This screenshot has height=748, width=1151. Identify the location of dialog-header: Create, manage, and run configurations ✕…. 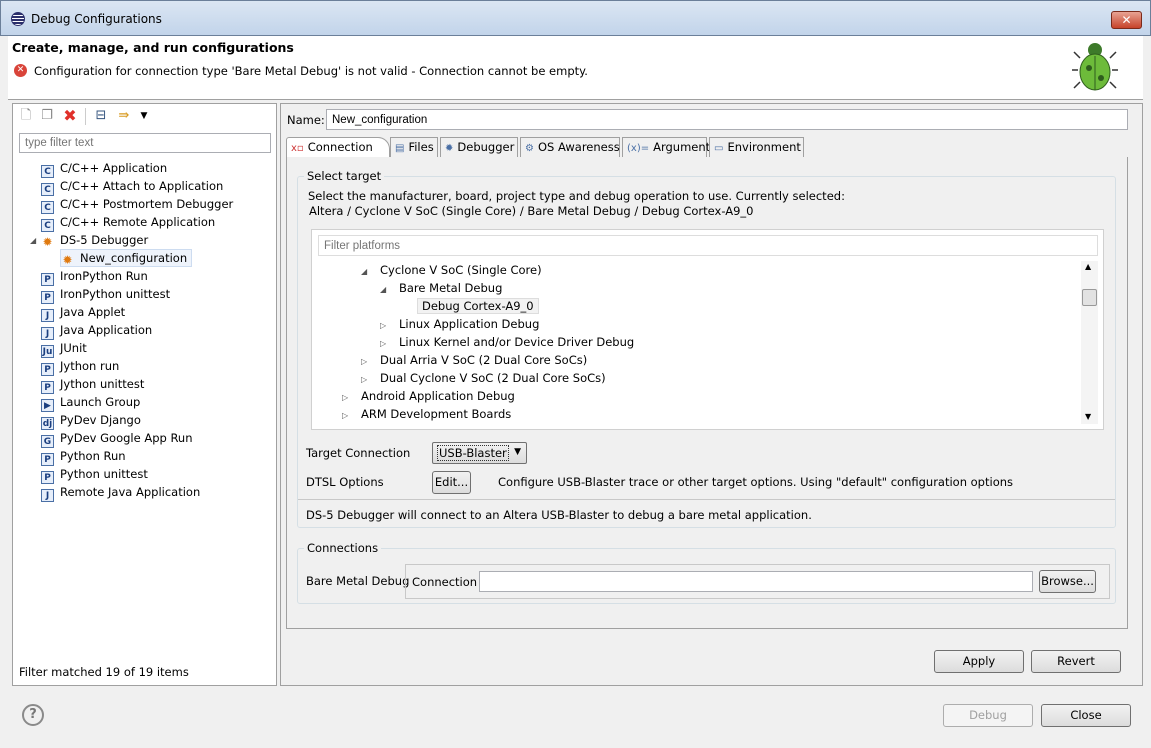
(575, 68).